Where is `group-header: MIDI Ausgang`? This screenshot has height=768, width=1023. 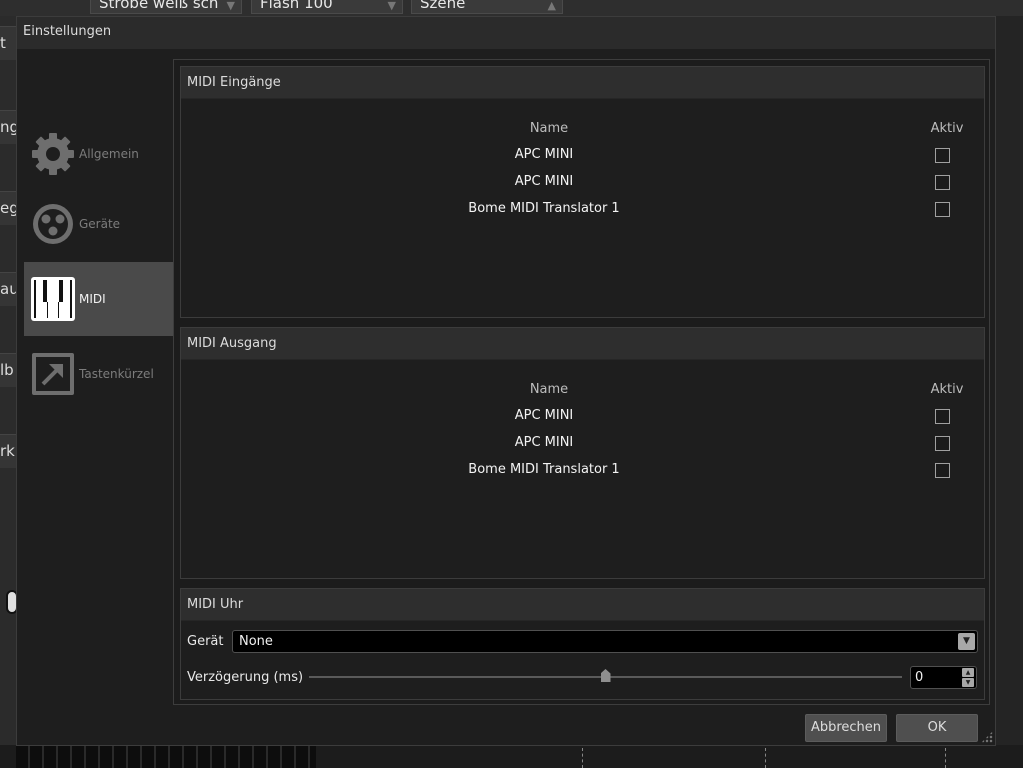 group-header: MIDI Ausgang is located at coordinates (582, 344).